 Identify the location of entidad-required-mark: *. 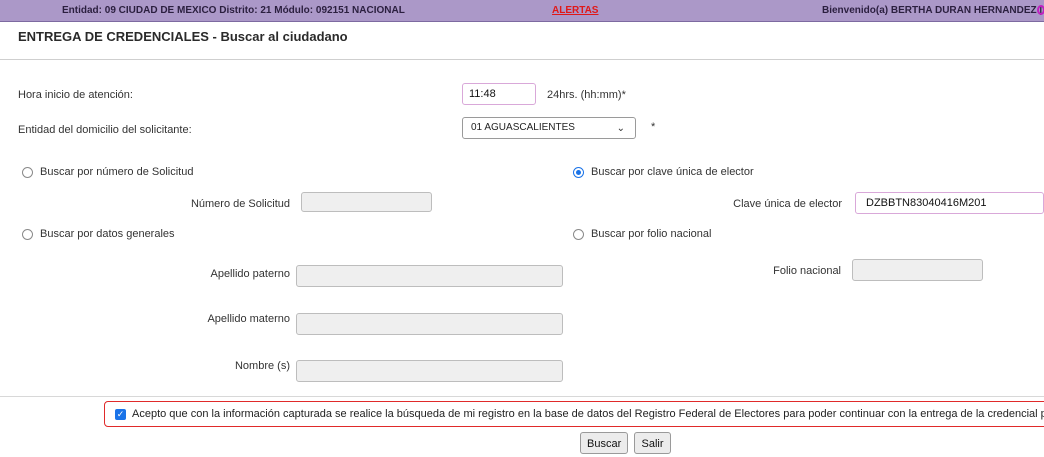
(653, 127).